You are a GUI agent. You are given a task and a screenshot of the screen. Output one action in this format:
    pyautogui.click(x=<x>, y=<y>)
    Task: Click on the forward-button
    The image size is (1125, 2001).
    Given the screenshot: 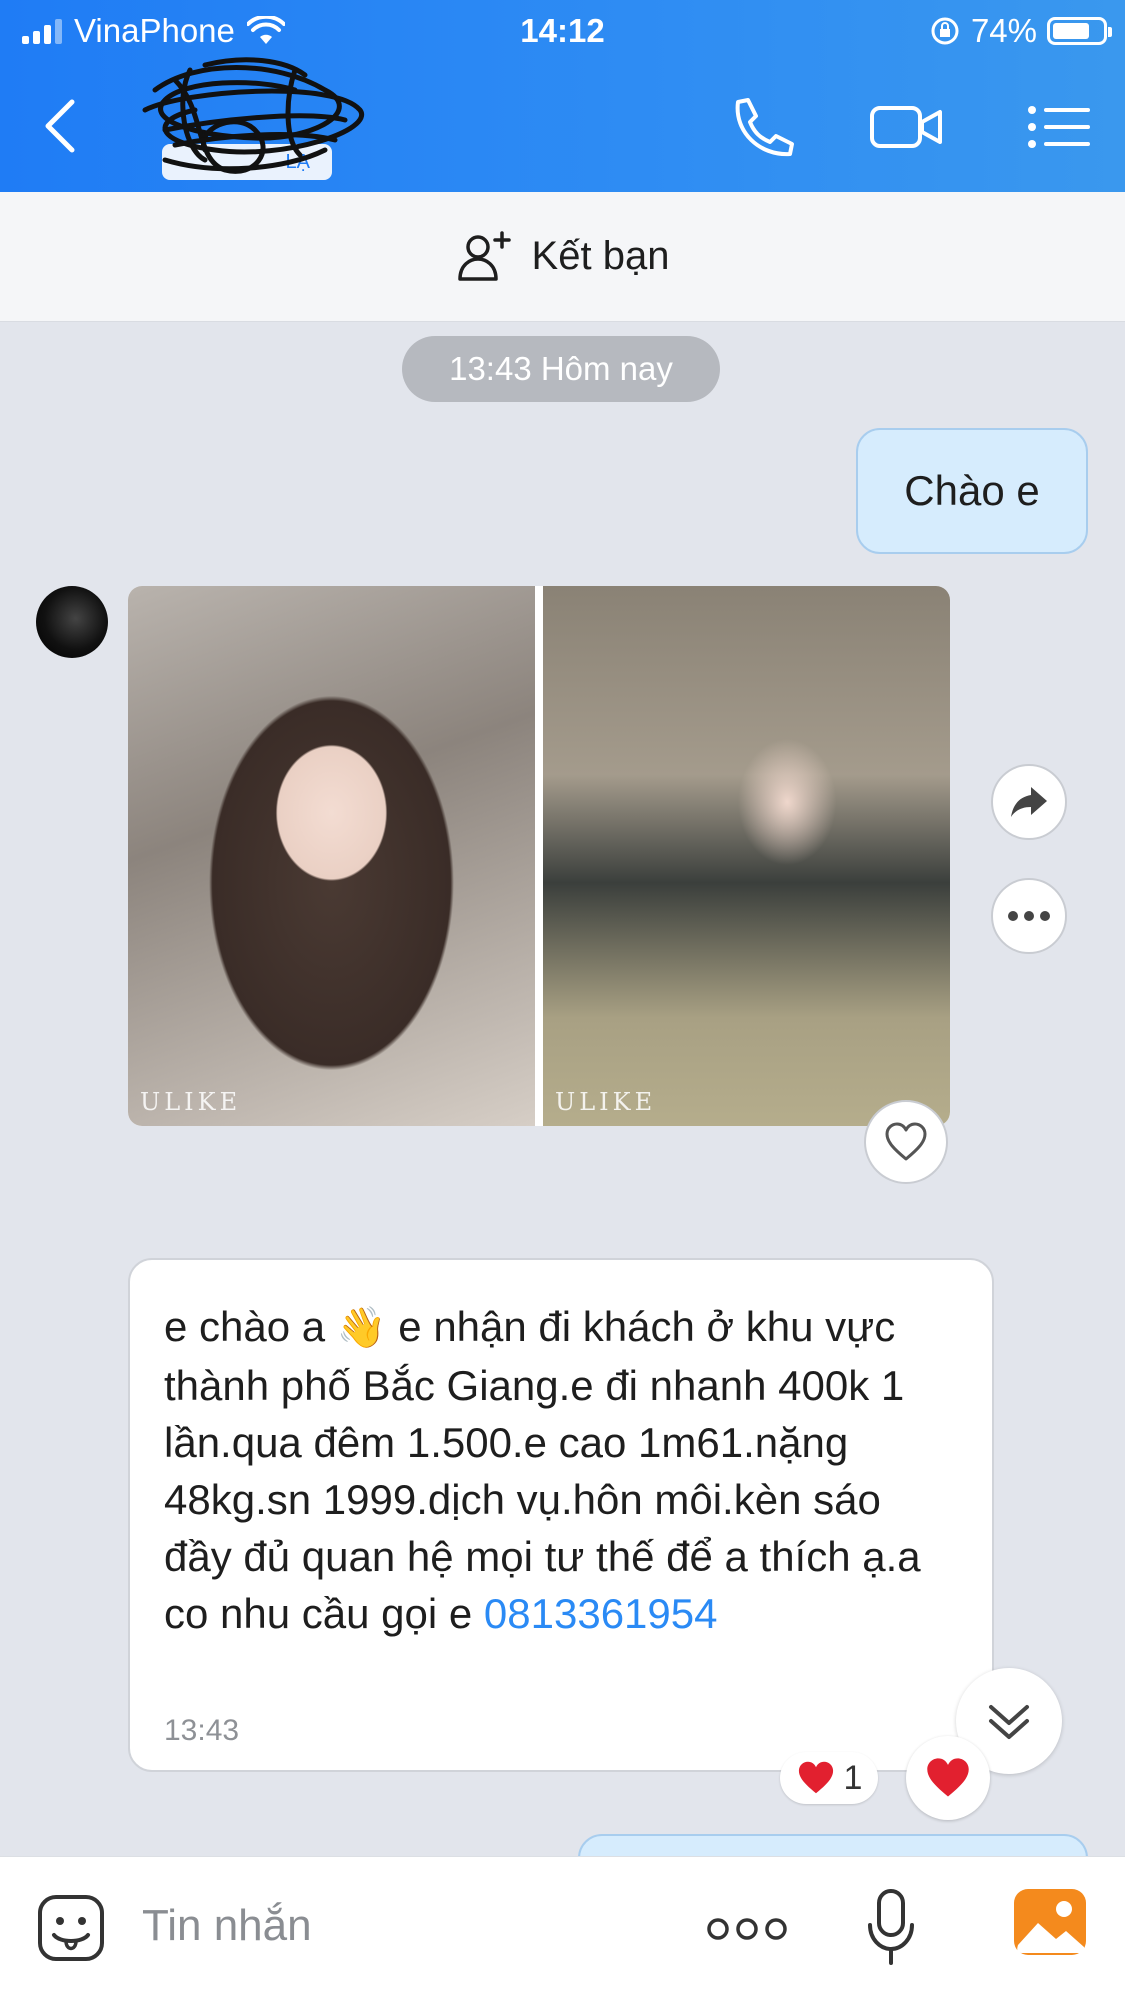 What is the action you would take?
    pyautogui.click(x=1029, y=802)
    